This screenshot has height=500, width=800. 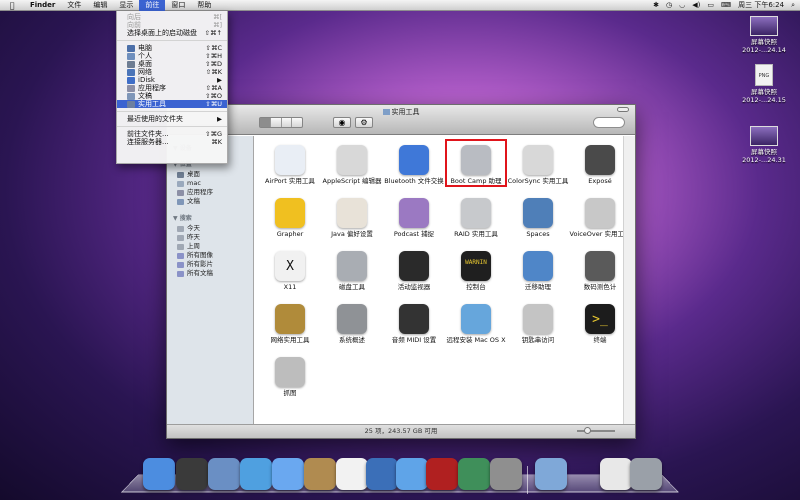 What do you see at coordinates (180, 192) in the screenshot?
I see `sidebar-item-icon` at bounding box center [180, 192].